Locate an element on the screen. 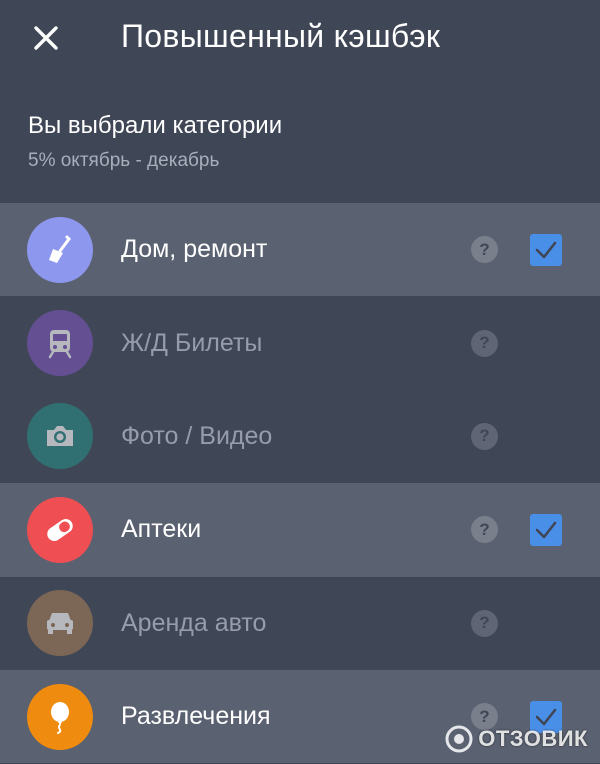 Image resolution: width=600 pixels, height=764 pixels. camera-icon is located at coordinates (60, 436).